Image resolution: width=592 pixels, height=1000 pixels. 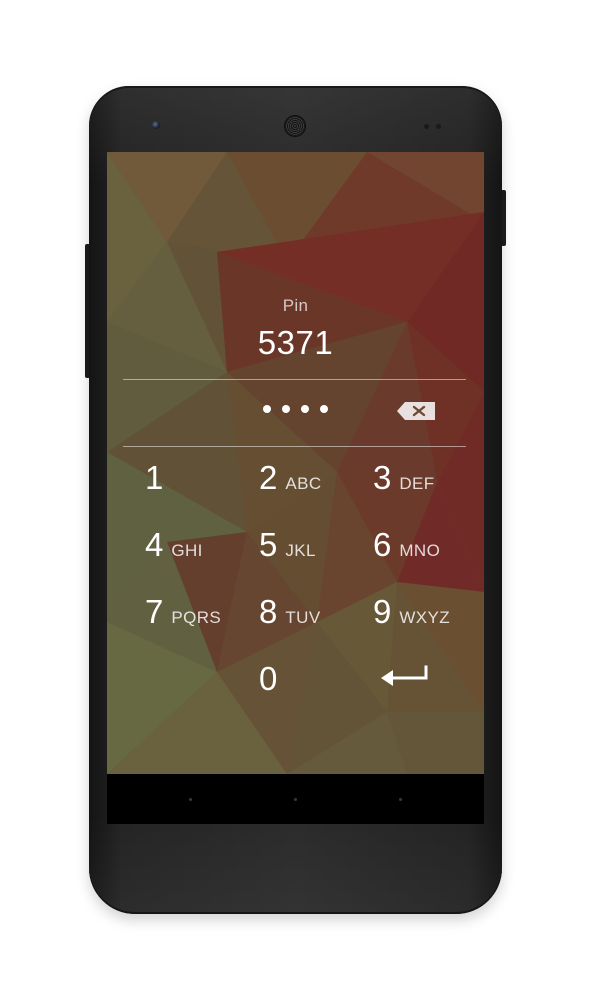 I want to click on key-3: 3 DEF, so click(x=404, y=478).